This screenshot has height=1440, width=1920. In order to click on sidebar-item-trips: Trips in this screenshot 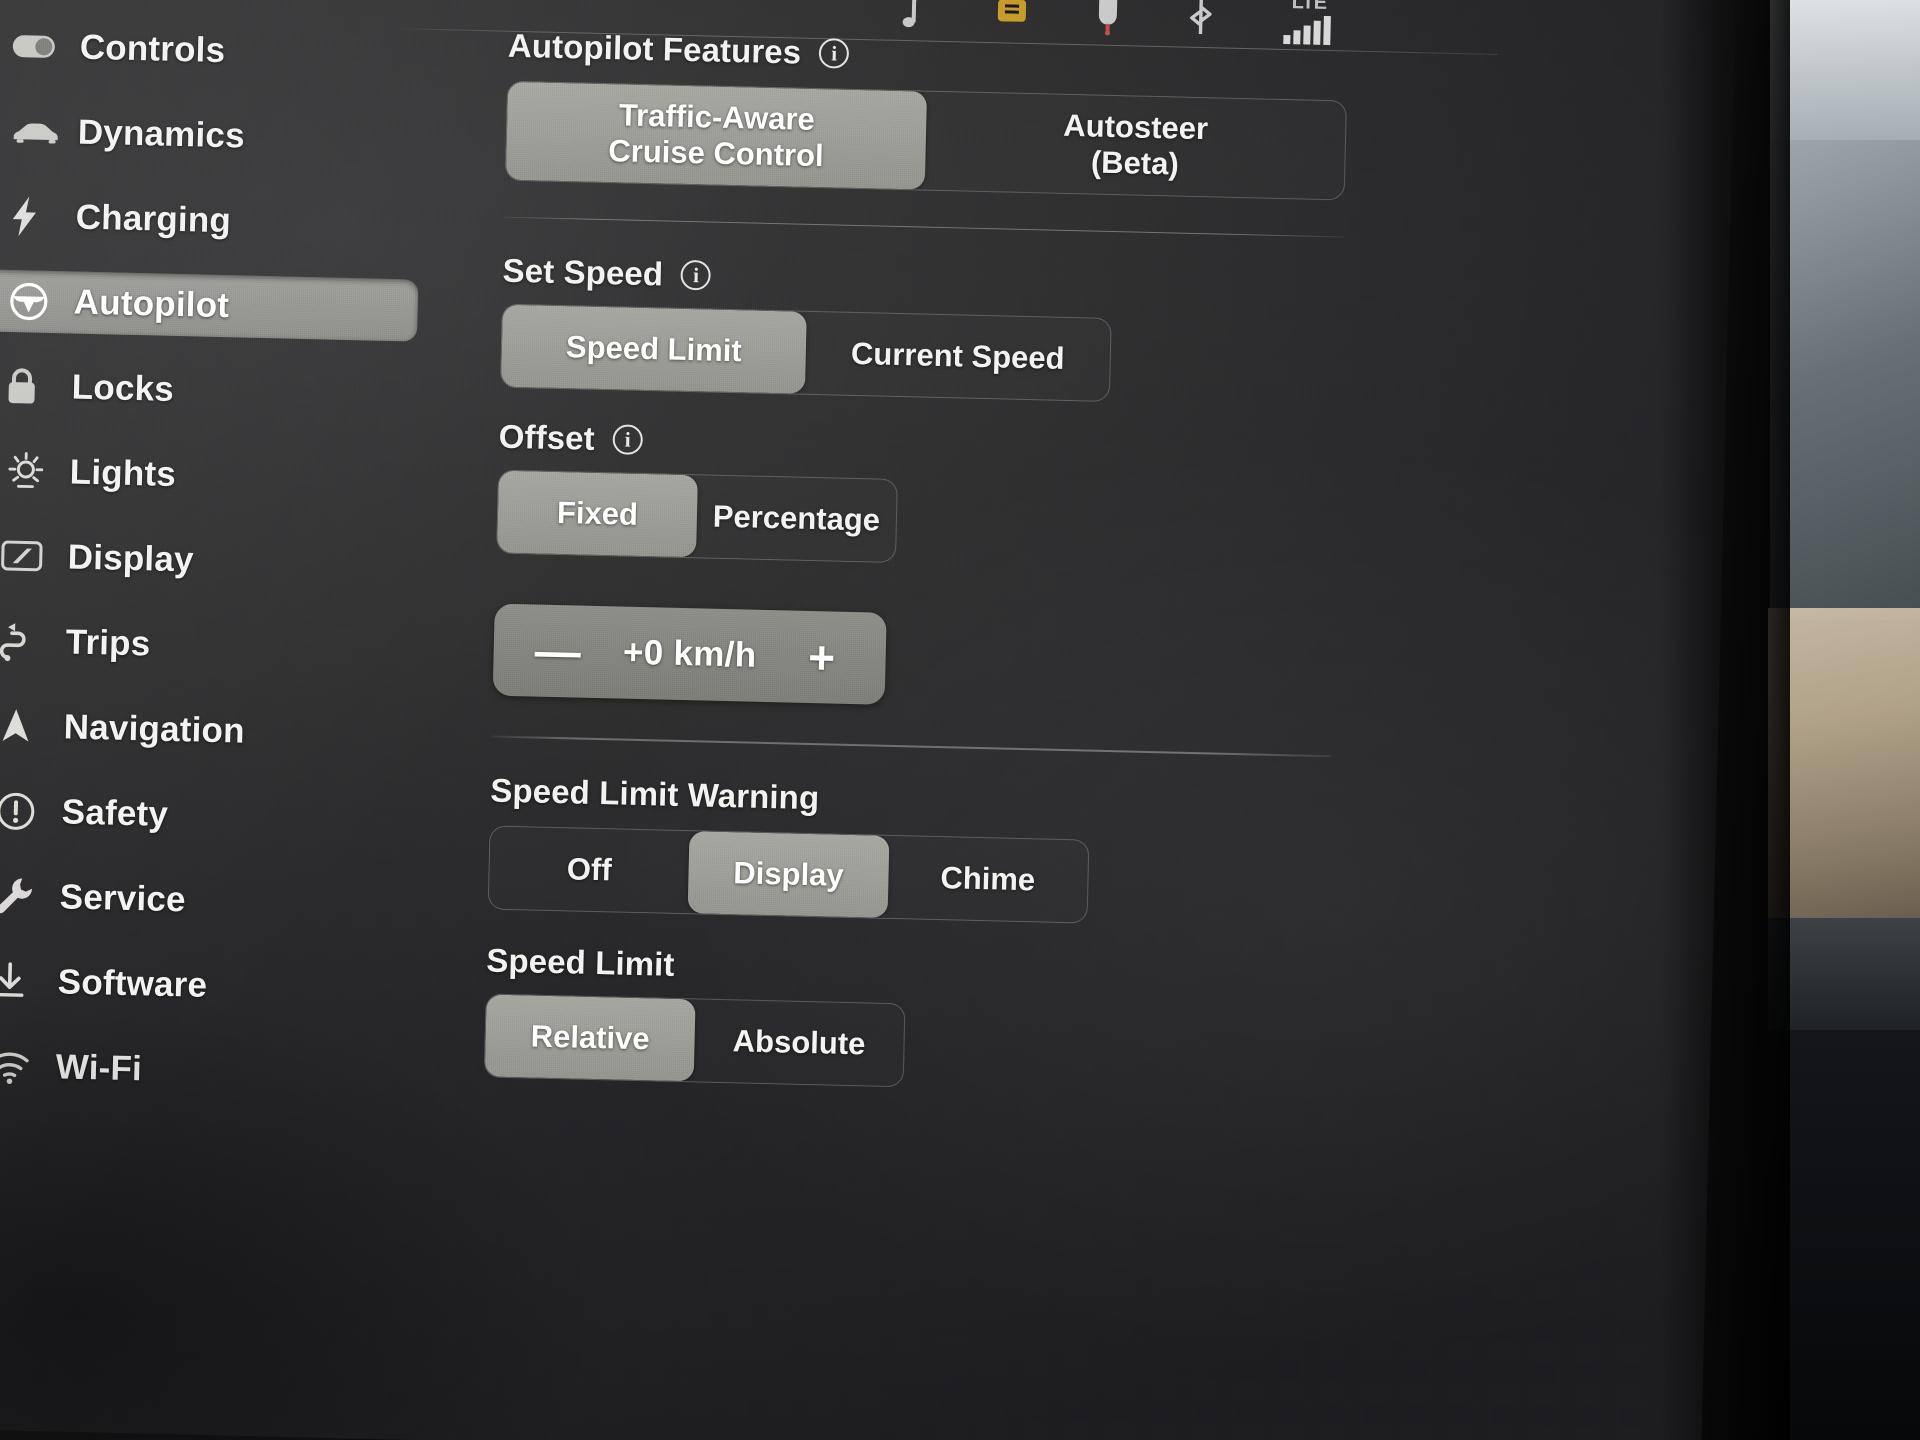, I will do `click(205, 645)`.